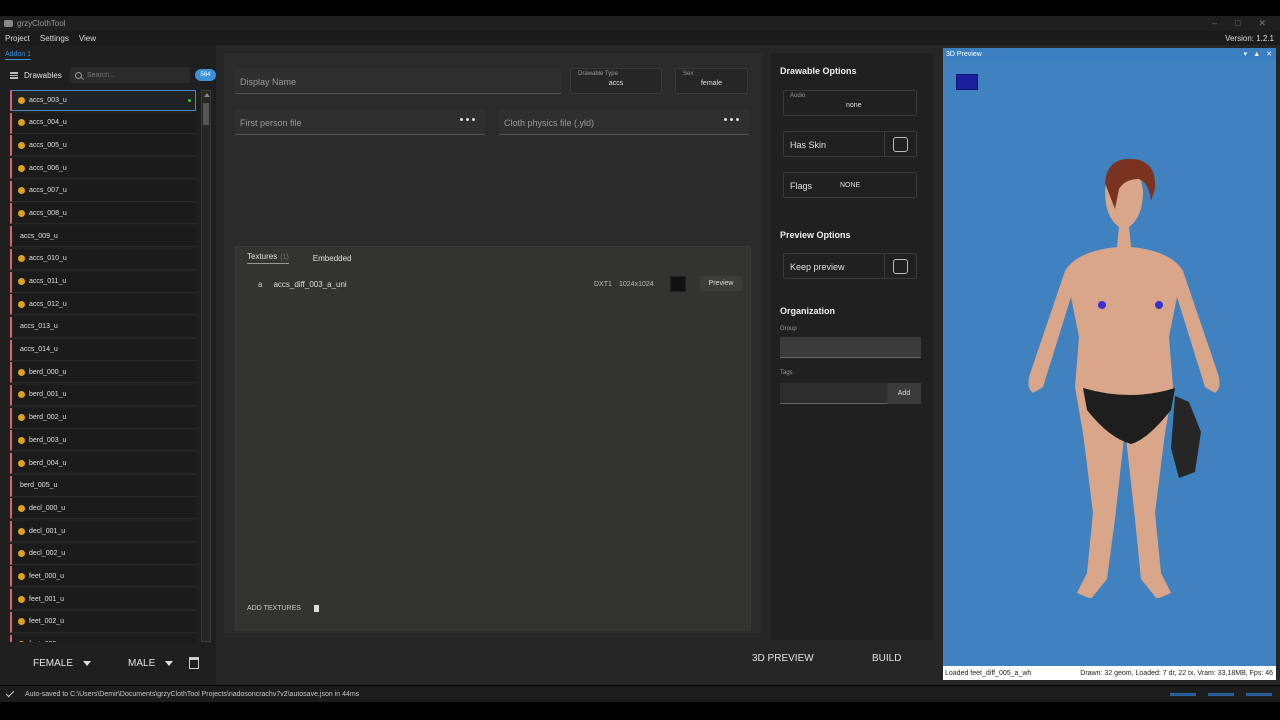  Describe the element at coordinates (47, 622) in the screenshot. I see `drawable-name: feet_002_u` at that location.